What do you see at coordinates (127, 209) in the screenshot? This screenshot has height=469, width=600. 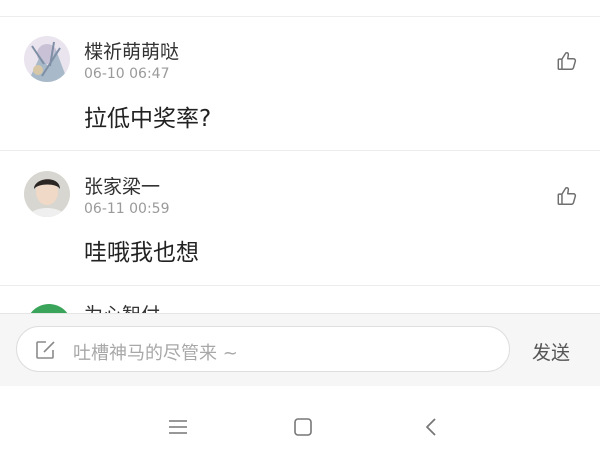 I see `comment-time: 06-11 00:59` at bounding box center [127, 209].